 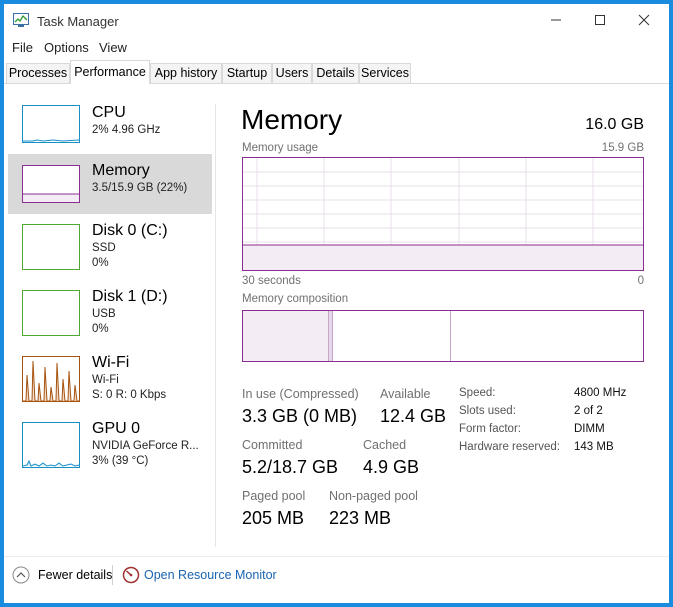 What do you see at coordinates (21, 20) in the screenshot?
I see `task-manager-app-icon` at bounding box center [21, 20].